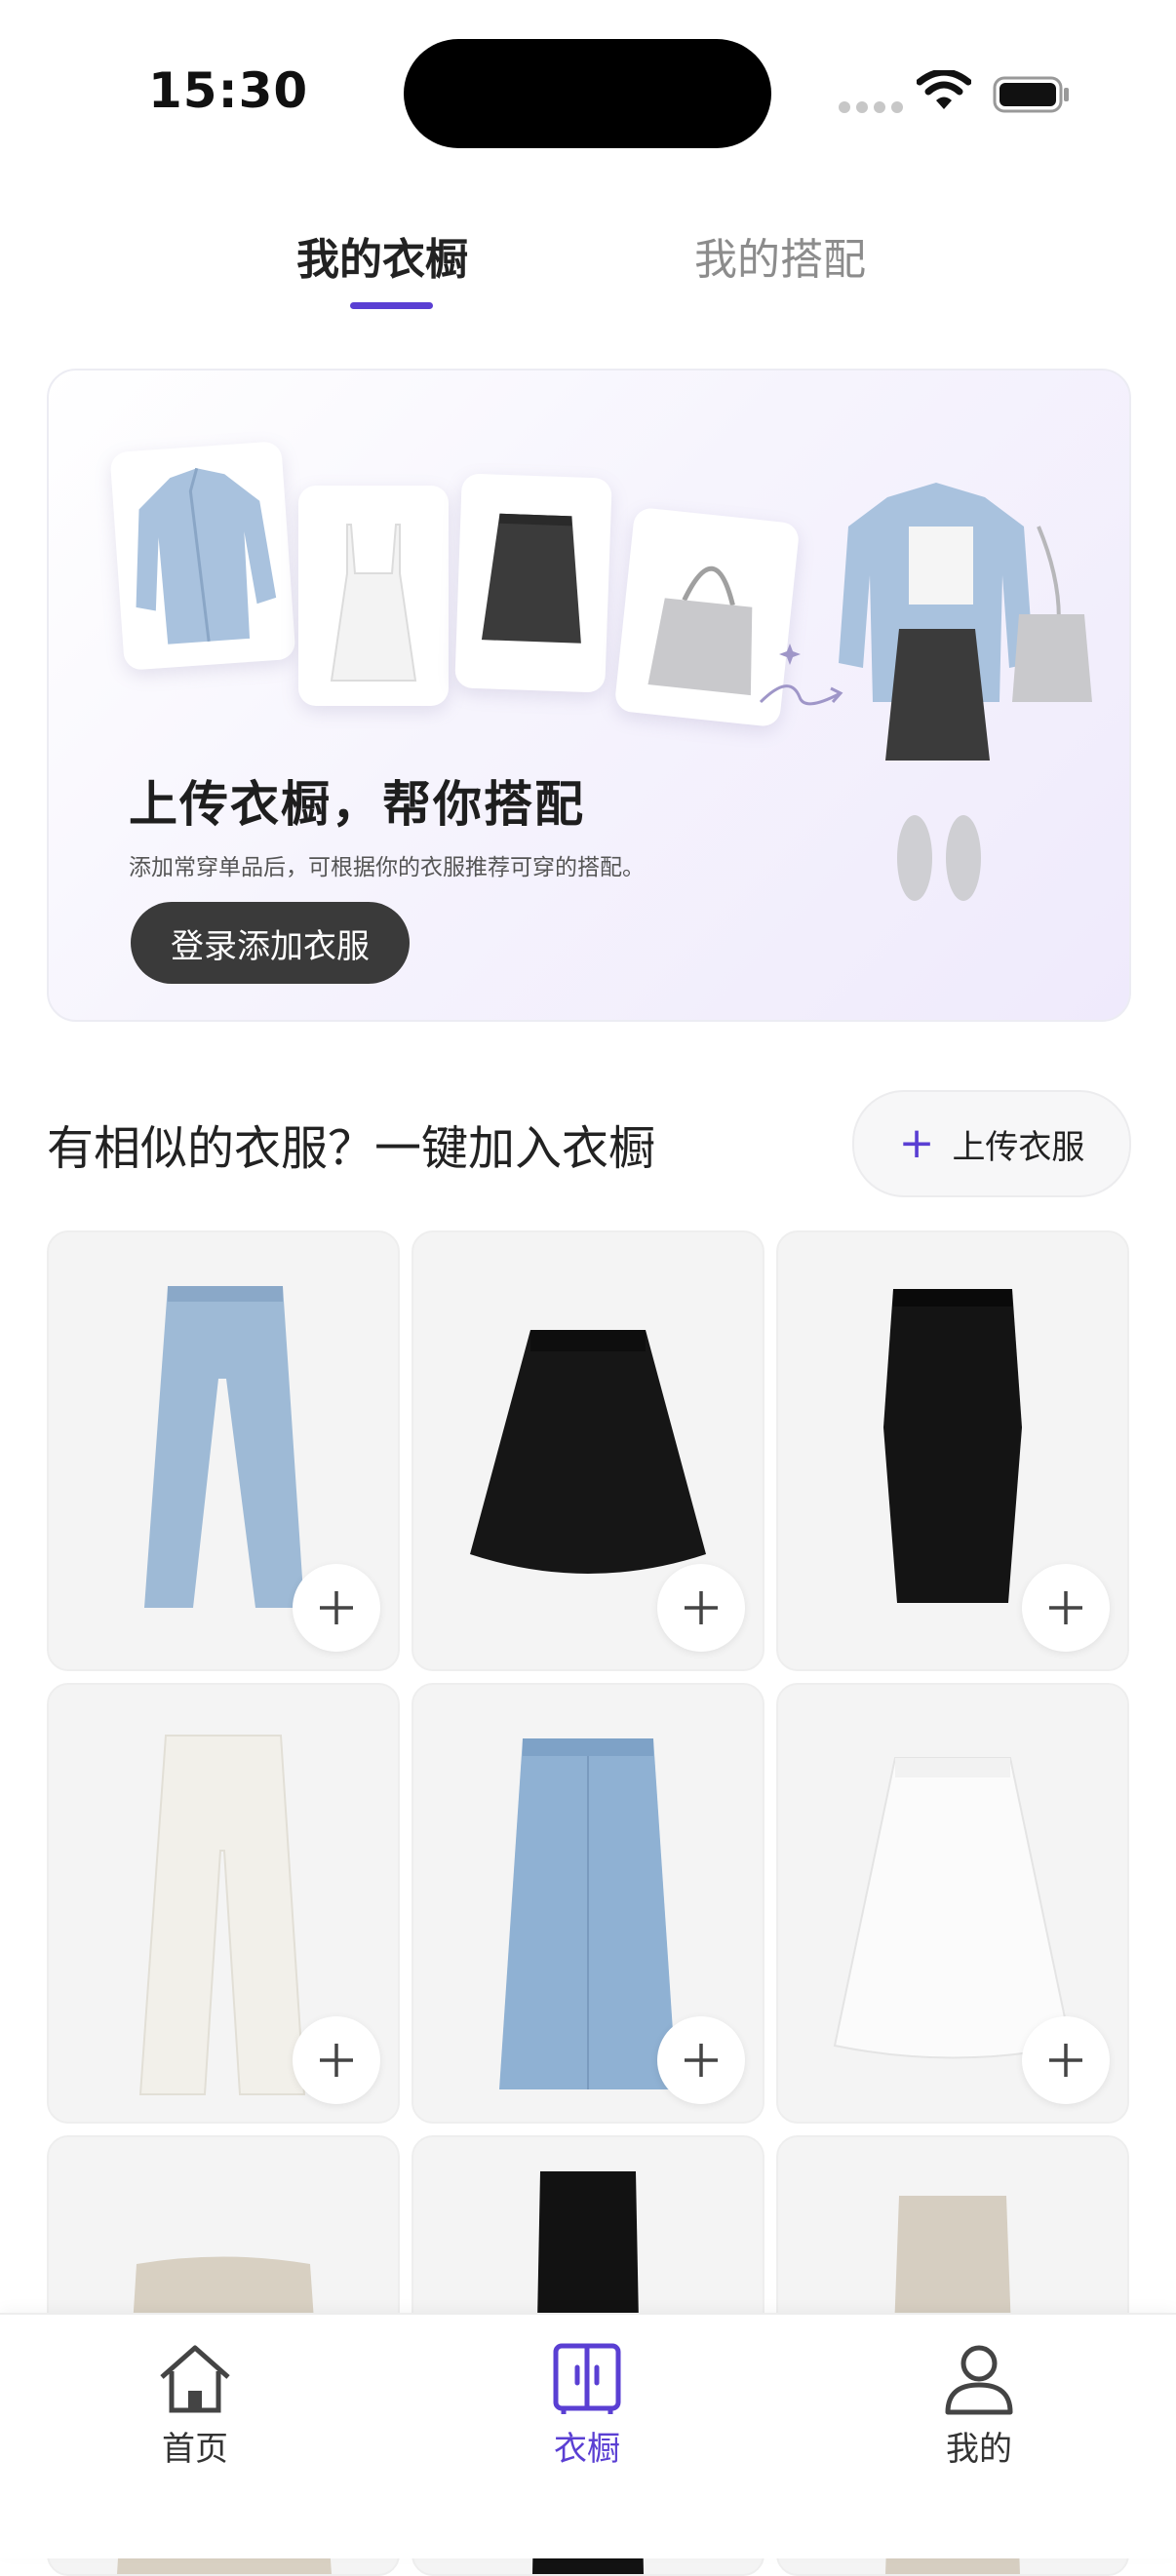  I want to click on top-tabs: 我的衣橱 我的搭配, so click(588, 263).